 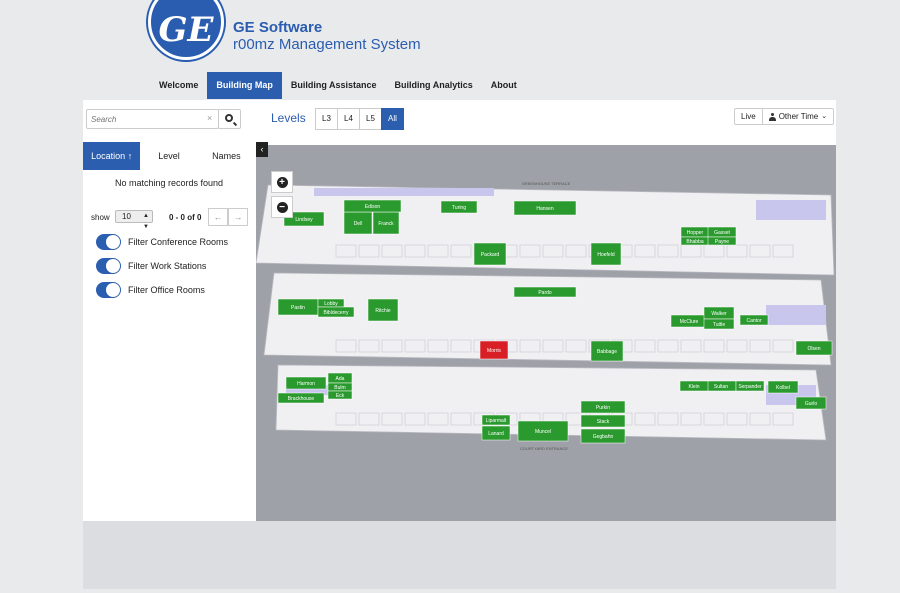 What do you see at coordinates (496, 434) in the screenshot?
I see `room-label: Lanard` at bounding box center [496, 434].